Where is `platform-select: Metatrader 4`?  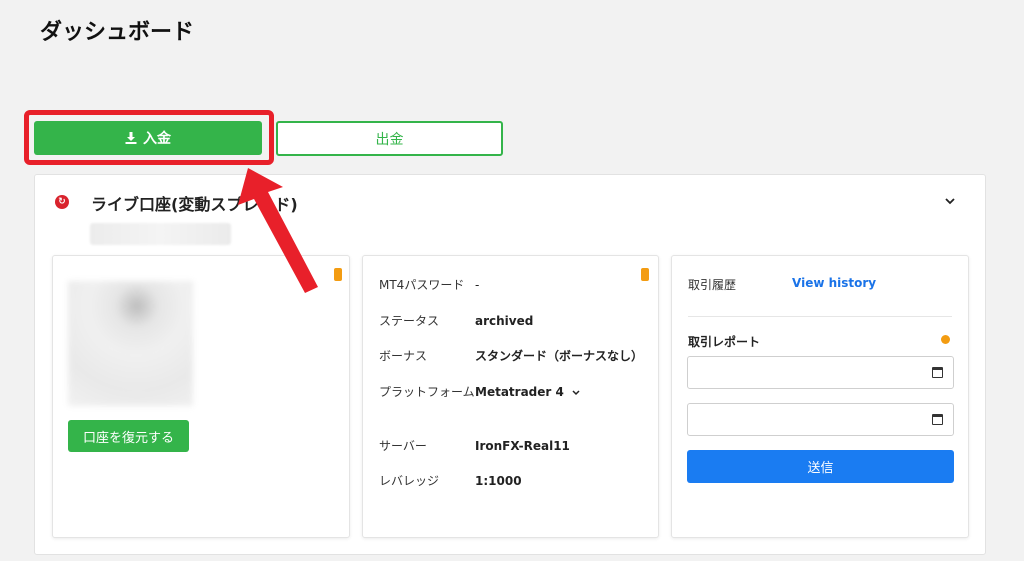
platform-select: Metatrader 4 is located at coordinates (527, 392).